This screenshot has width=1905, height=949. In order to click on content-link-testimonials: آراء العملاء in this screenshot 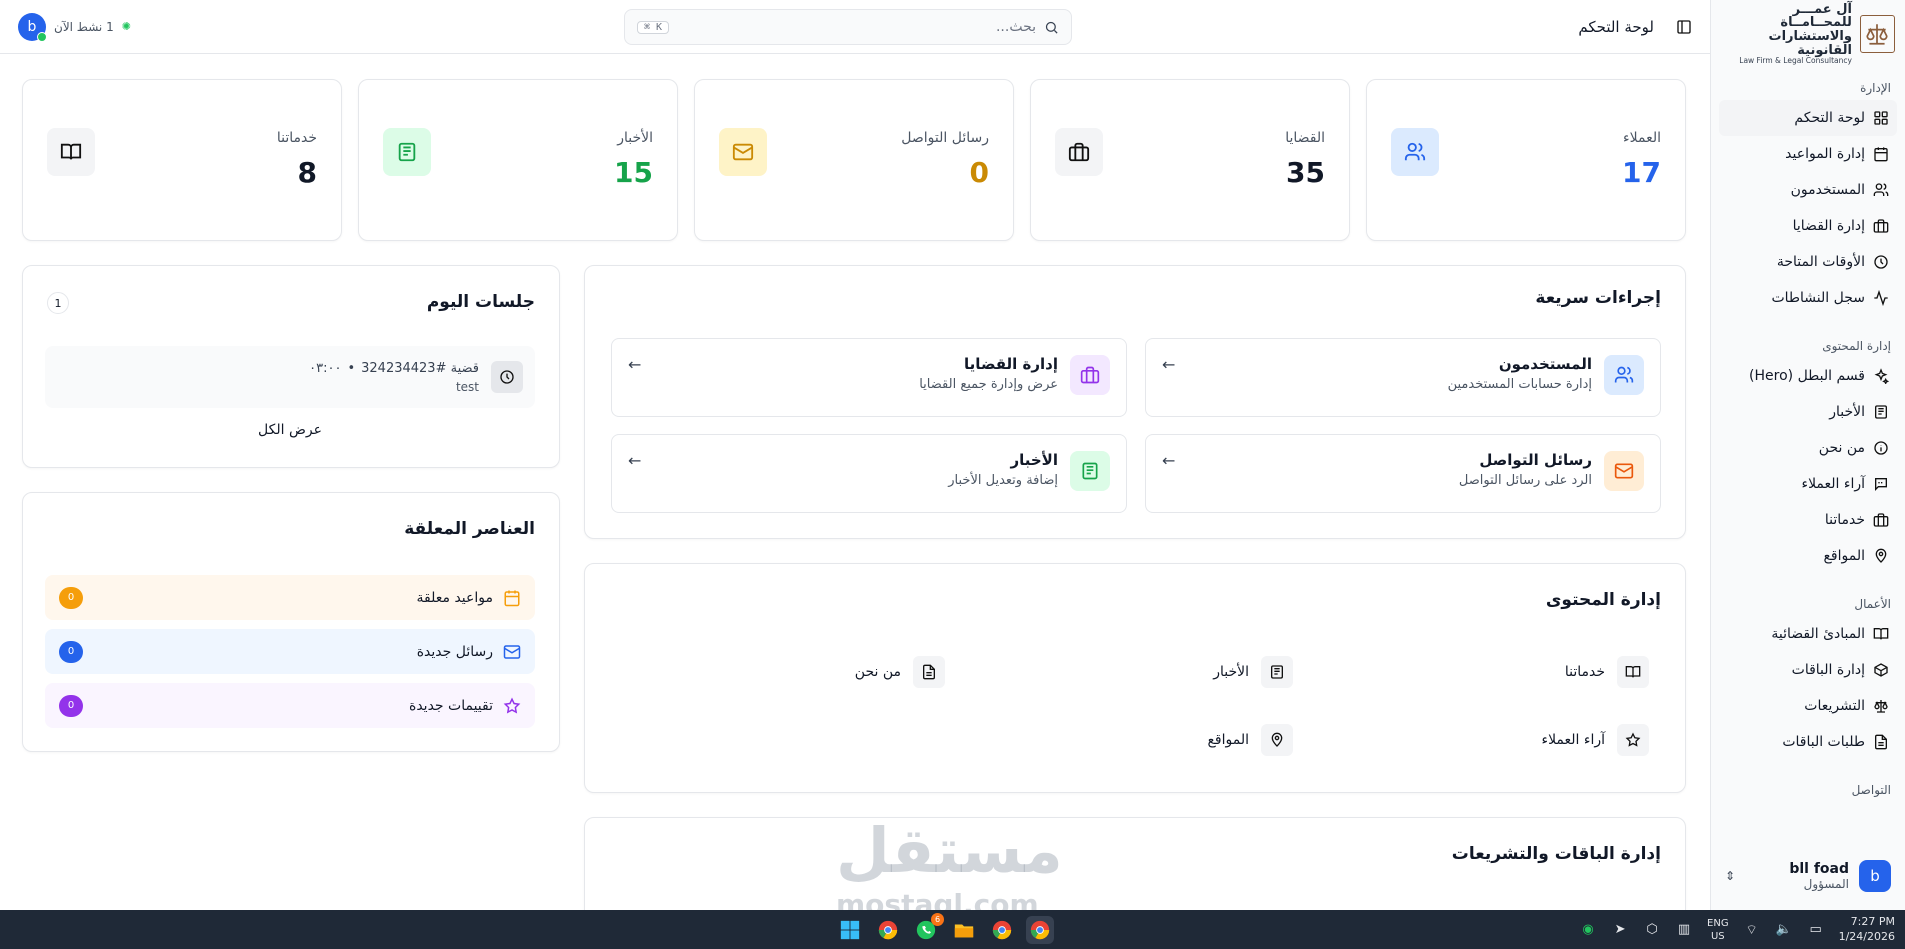, I will do `click(1595, 740)`.